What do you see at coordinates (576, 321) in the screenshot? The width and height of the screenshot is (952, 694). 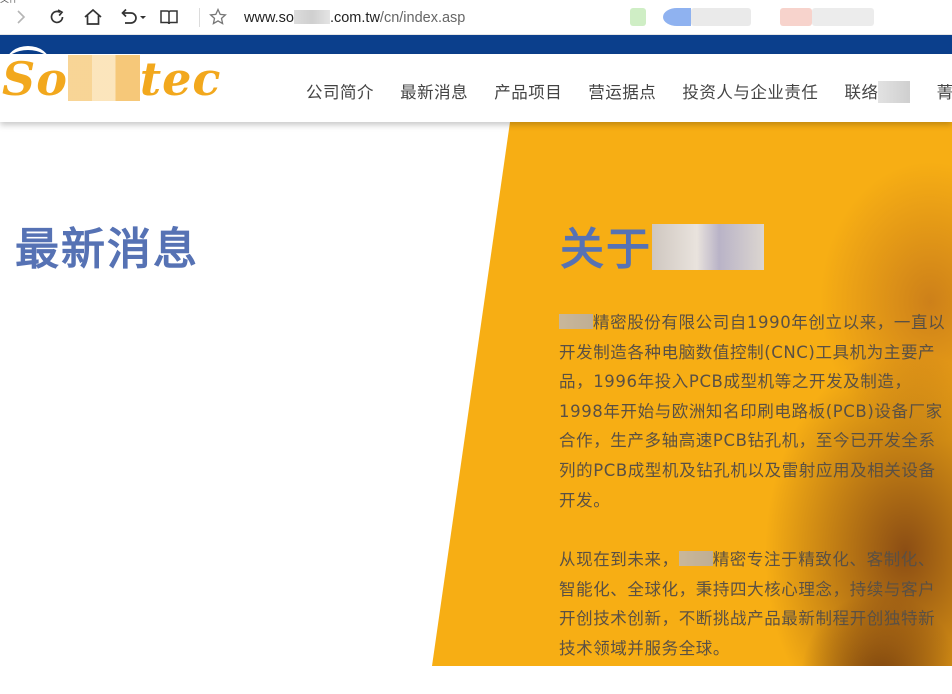 I see `company-name-redacted` at bounding box center [576, 321].